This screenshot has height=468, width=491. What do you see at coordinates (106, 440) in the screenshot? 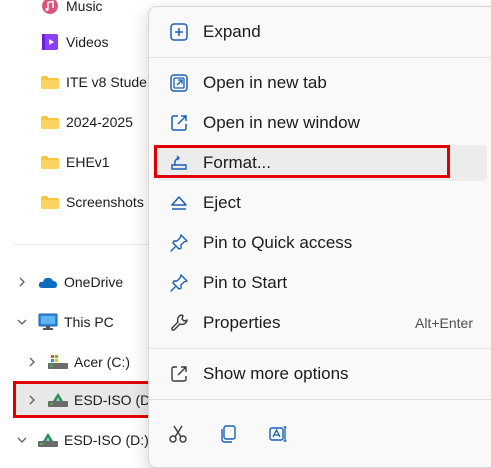
I see `nav-item-label: ESD-ISO (D:)` at bounding box center [106, 440].